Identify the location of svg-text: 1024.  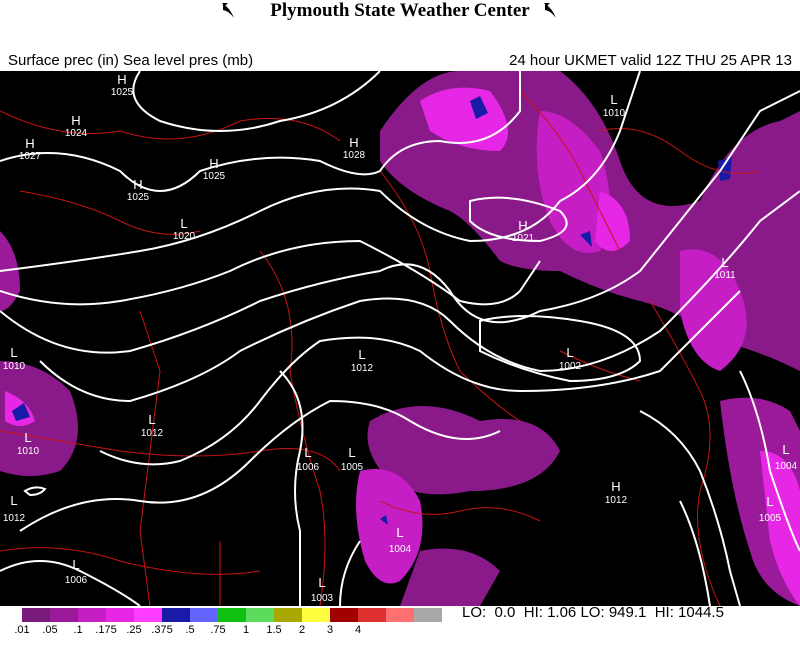
(76, 133).